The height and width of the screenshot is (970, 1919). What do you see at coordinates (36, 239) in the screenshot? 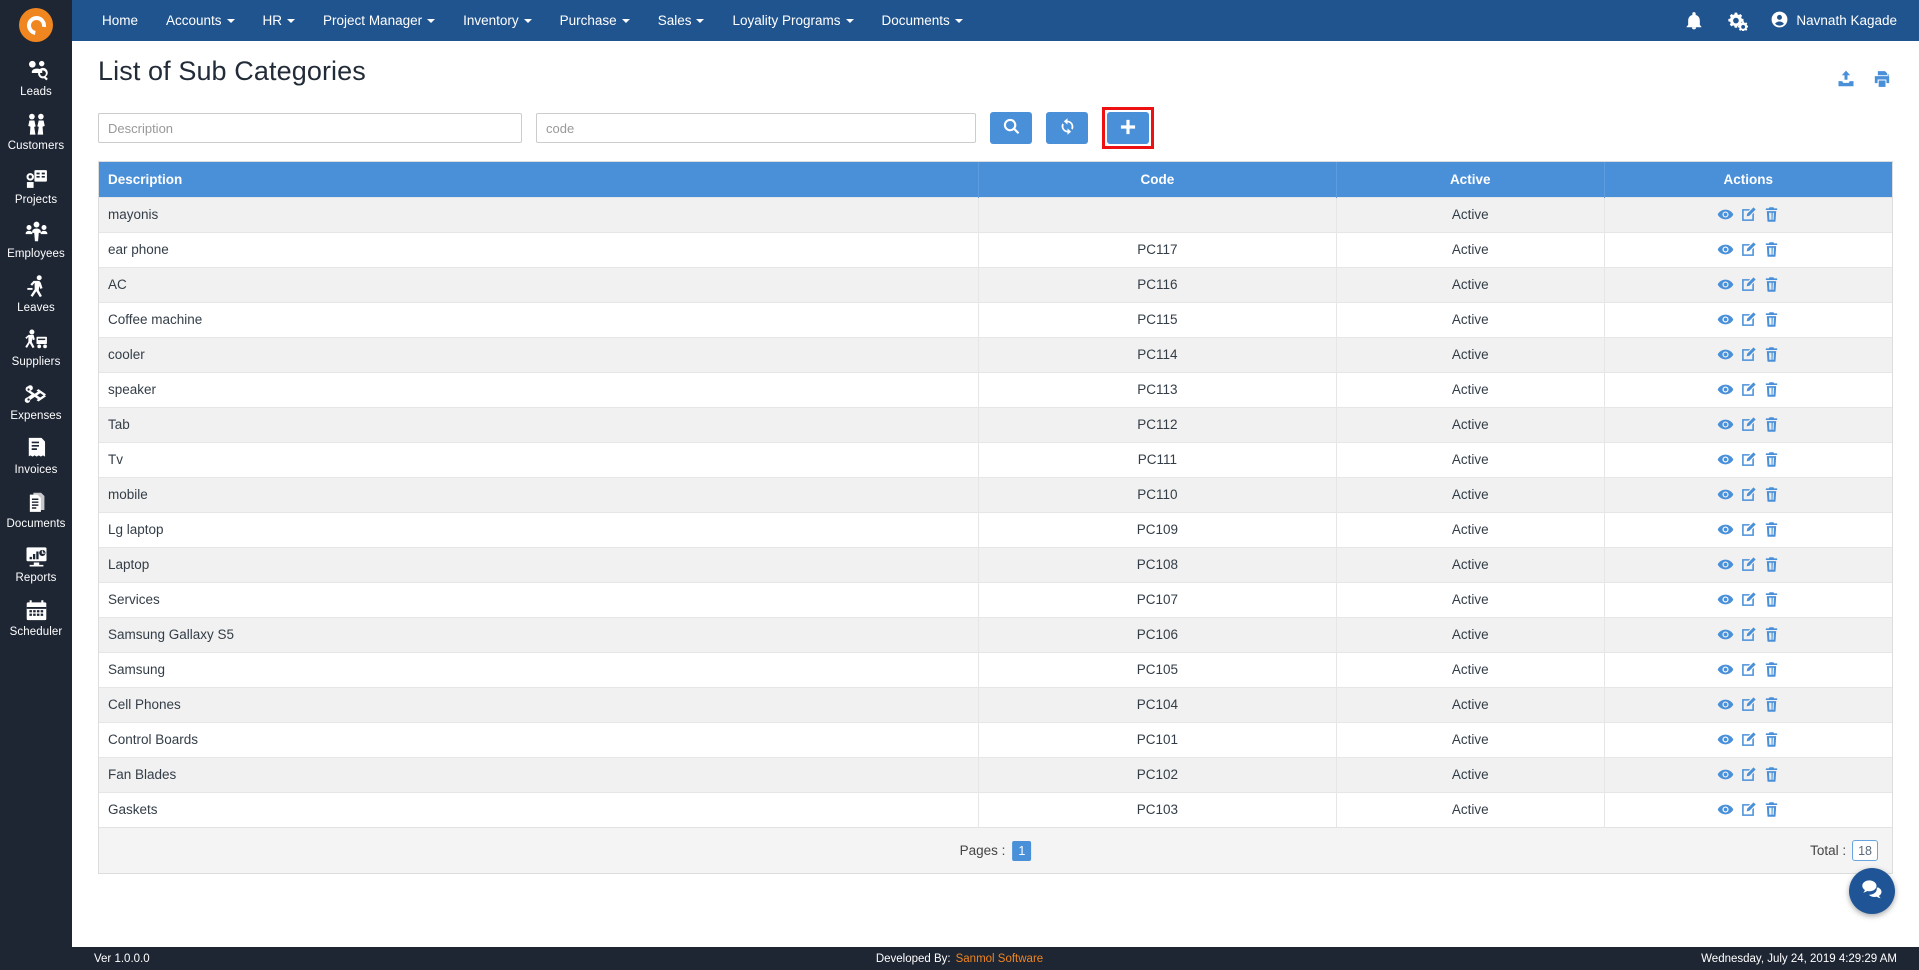
I see `sidebar-item-employees: Employees` at bounding box center [36, 239].